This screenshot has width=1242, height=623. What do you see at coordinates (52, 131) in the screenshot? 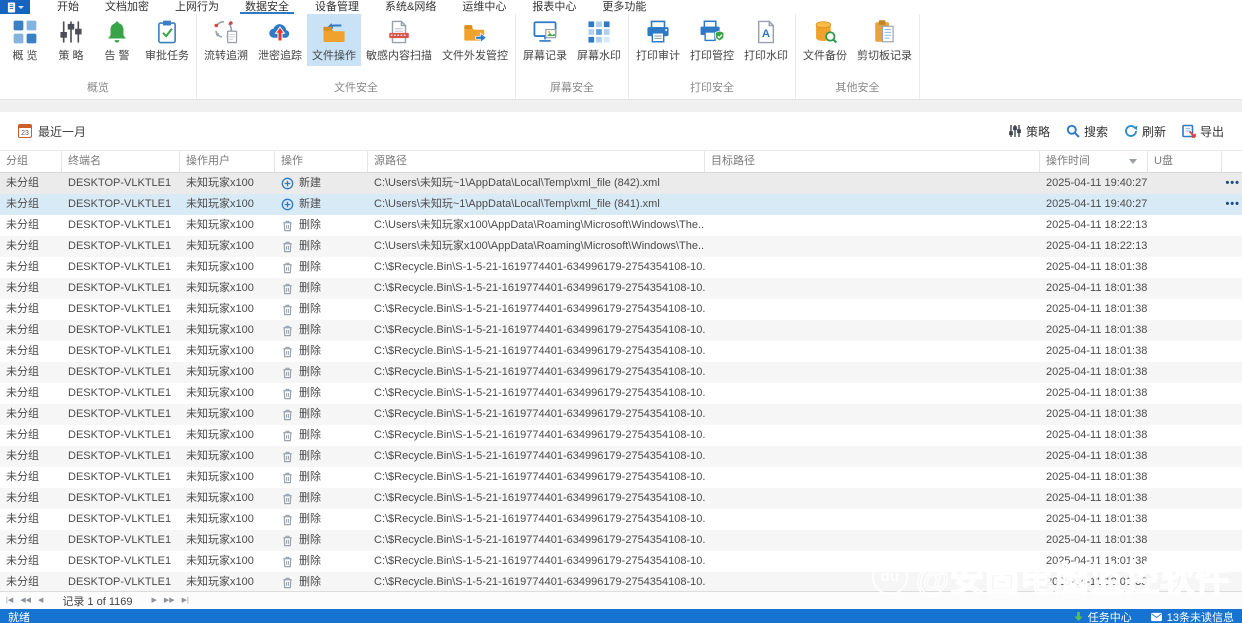
I see `date-range-filter: 23 最近一月` at bounding box center [52, 131].